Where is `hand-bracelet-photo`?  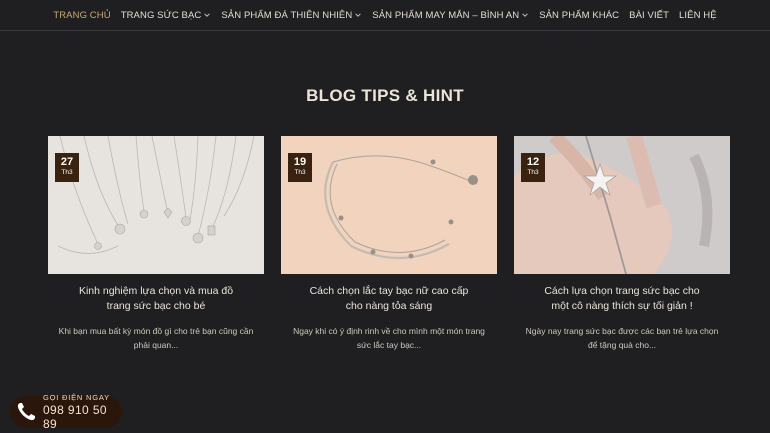
hand-bracelet-photo is located at coordinates (622, 205).